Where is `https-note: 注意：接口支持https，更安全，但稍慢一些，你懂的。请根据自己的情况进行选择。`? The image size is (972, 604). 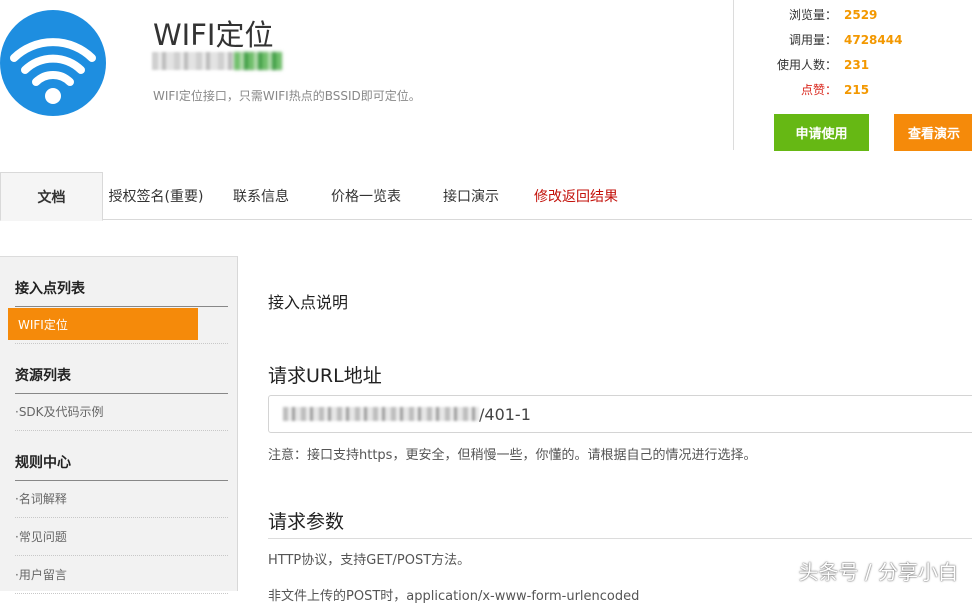
https-note: 注意：接口支持https，更安全，但稍慢一些，你懂的。请根据自己的情况进行选择。 is located at coordinates (512, 453).